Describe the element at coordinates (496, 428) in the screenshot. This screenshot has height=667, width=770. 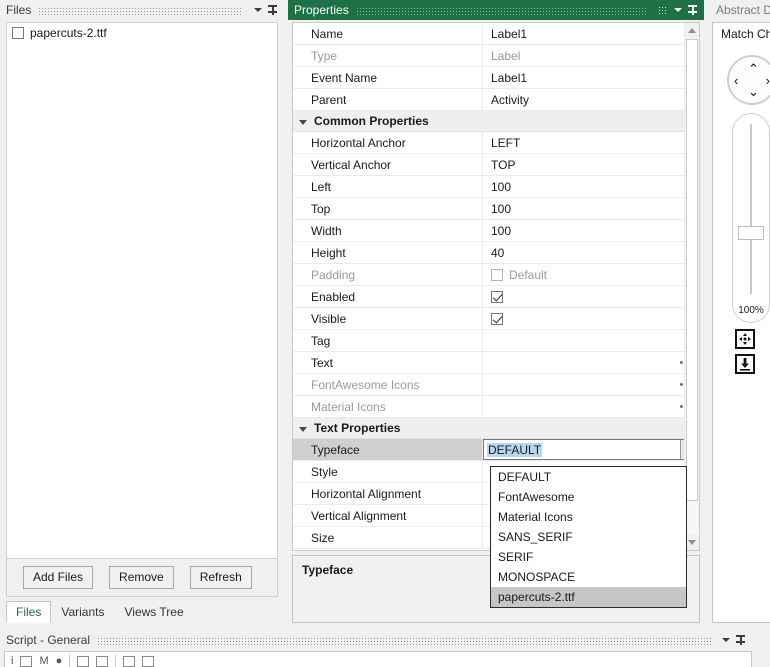
I see `property-group-header: Text Properties` at that location.